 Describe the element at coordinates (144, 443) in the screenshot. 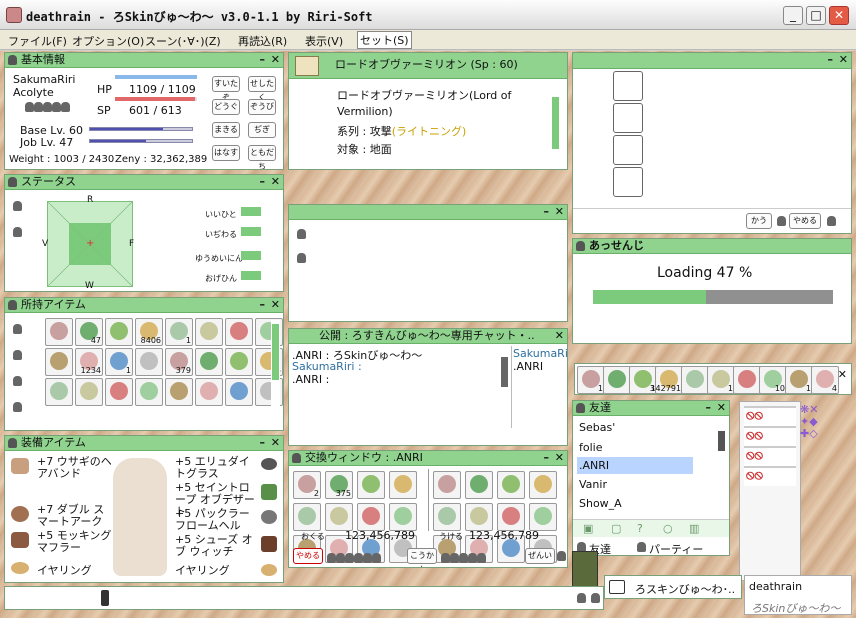

I see `equipment-header: 装備アイテム – ✕` at that location.